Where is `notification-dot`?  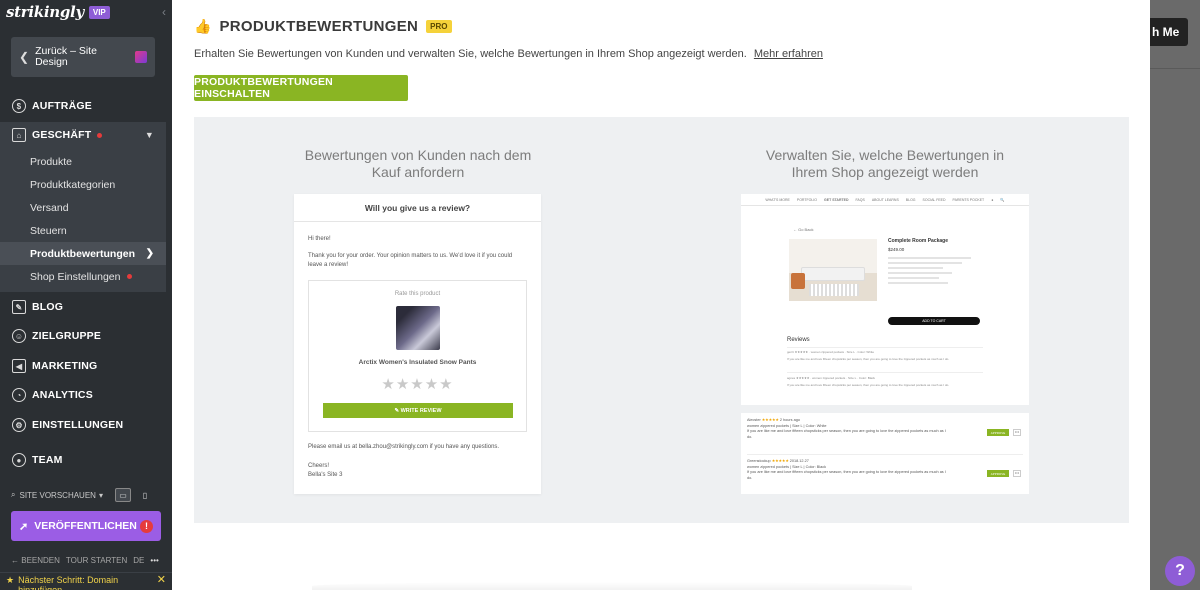 notification-dot is located at coordinates (100, 135).